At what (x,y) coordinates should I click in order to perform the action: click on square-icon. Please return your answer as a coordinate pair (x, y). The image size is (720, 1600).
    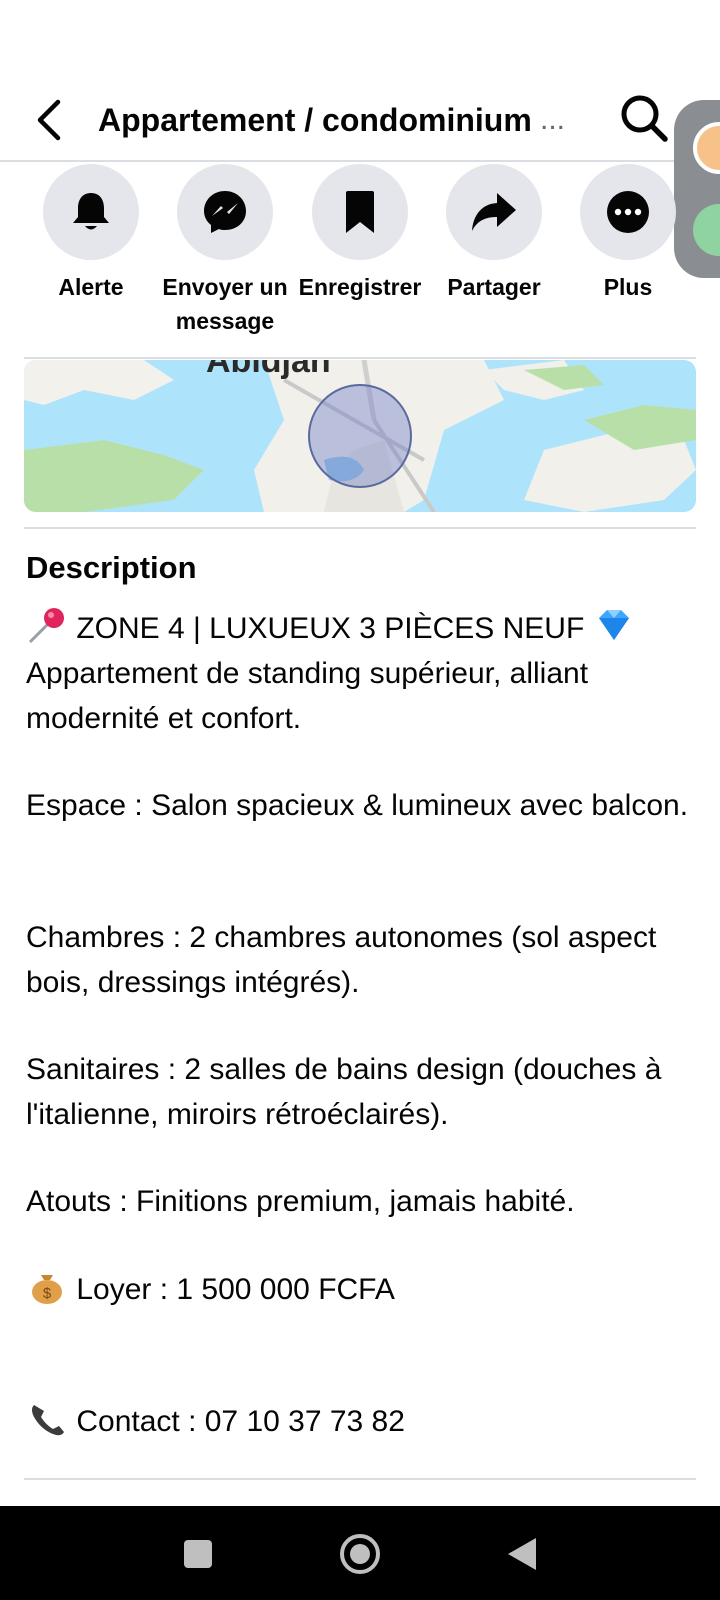
    Looking at the image, I should click on (198, 1554).